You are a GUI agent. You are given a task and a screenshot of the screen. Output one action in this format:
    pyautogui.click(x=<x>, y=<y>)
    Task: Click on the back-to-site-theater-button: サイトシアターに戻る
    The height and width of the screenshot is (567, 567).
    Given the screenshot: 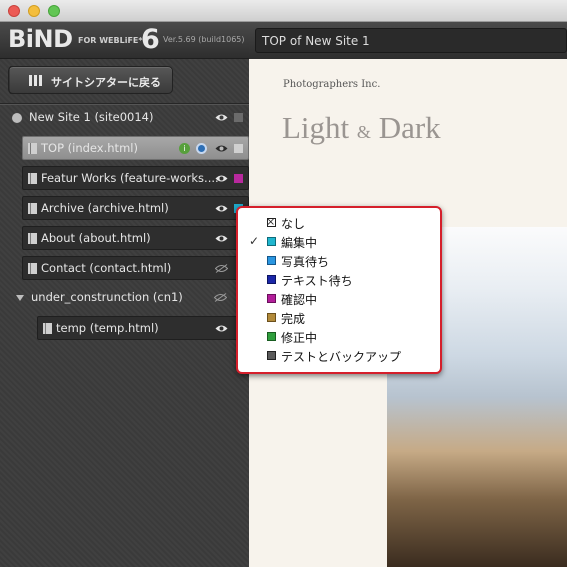 What is the action you would take?
    pyautogui.click(x=90, y=80)
    